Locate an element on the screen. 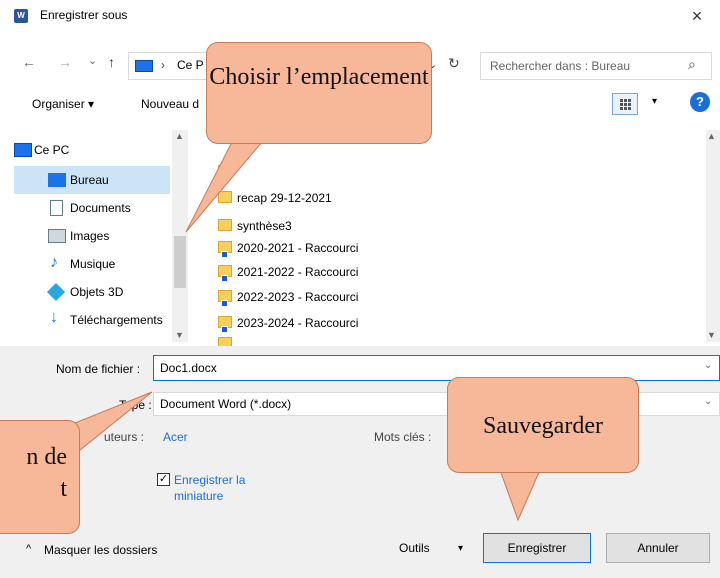 The image size is (720, 578). sidebar-item-bureau: Bureau is located at coordinates (92, 180).